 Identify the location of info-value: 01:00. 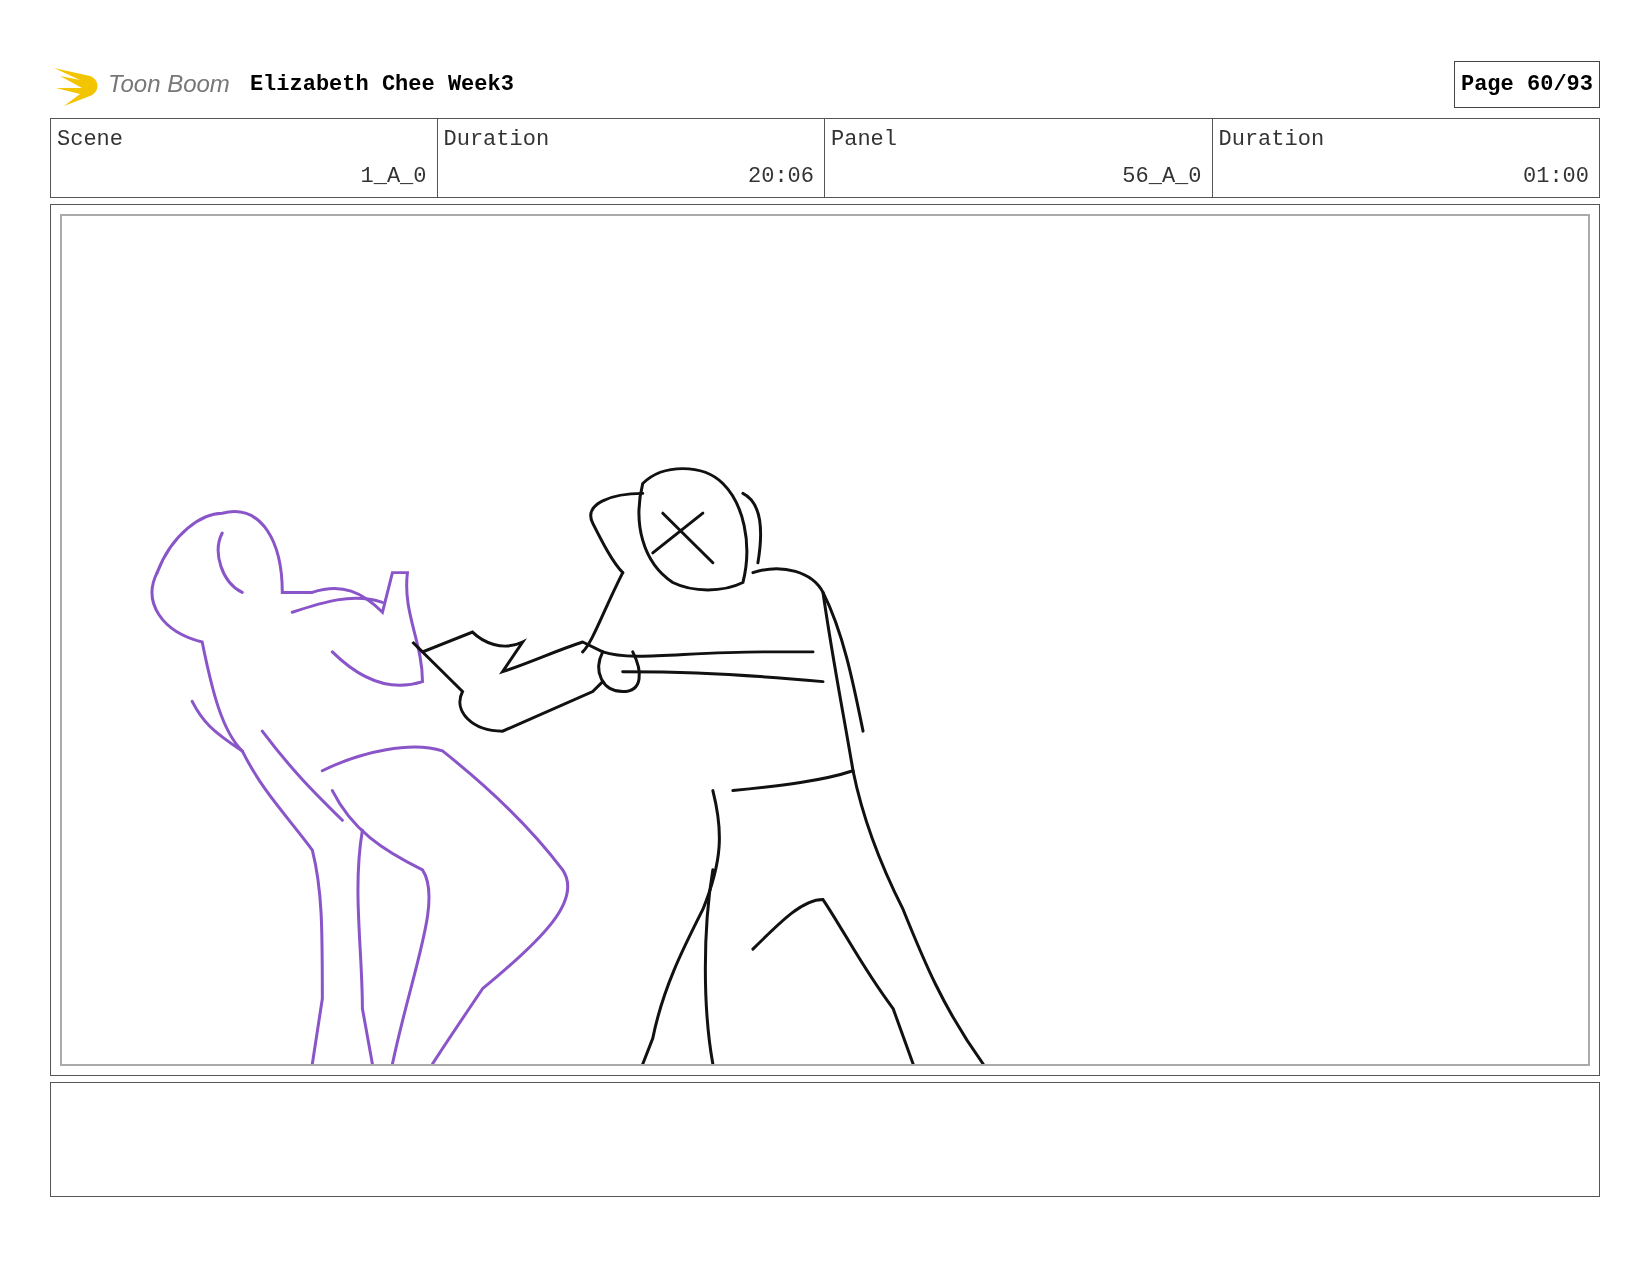
(1556, 177).